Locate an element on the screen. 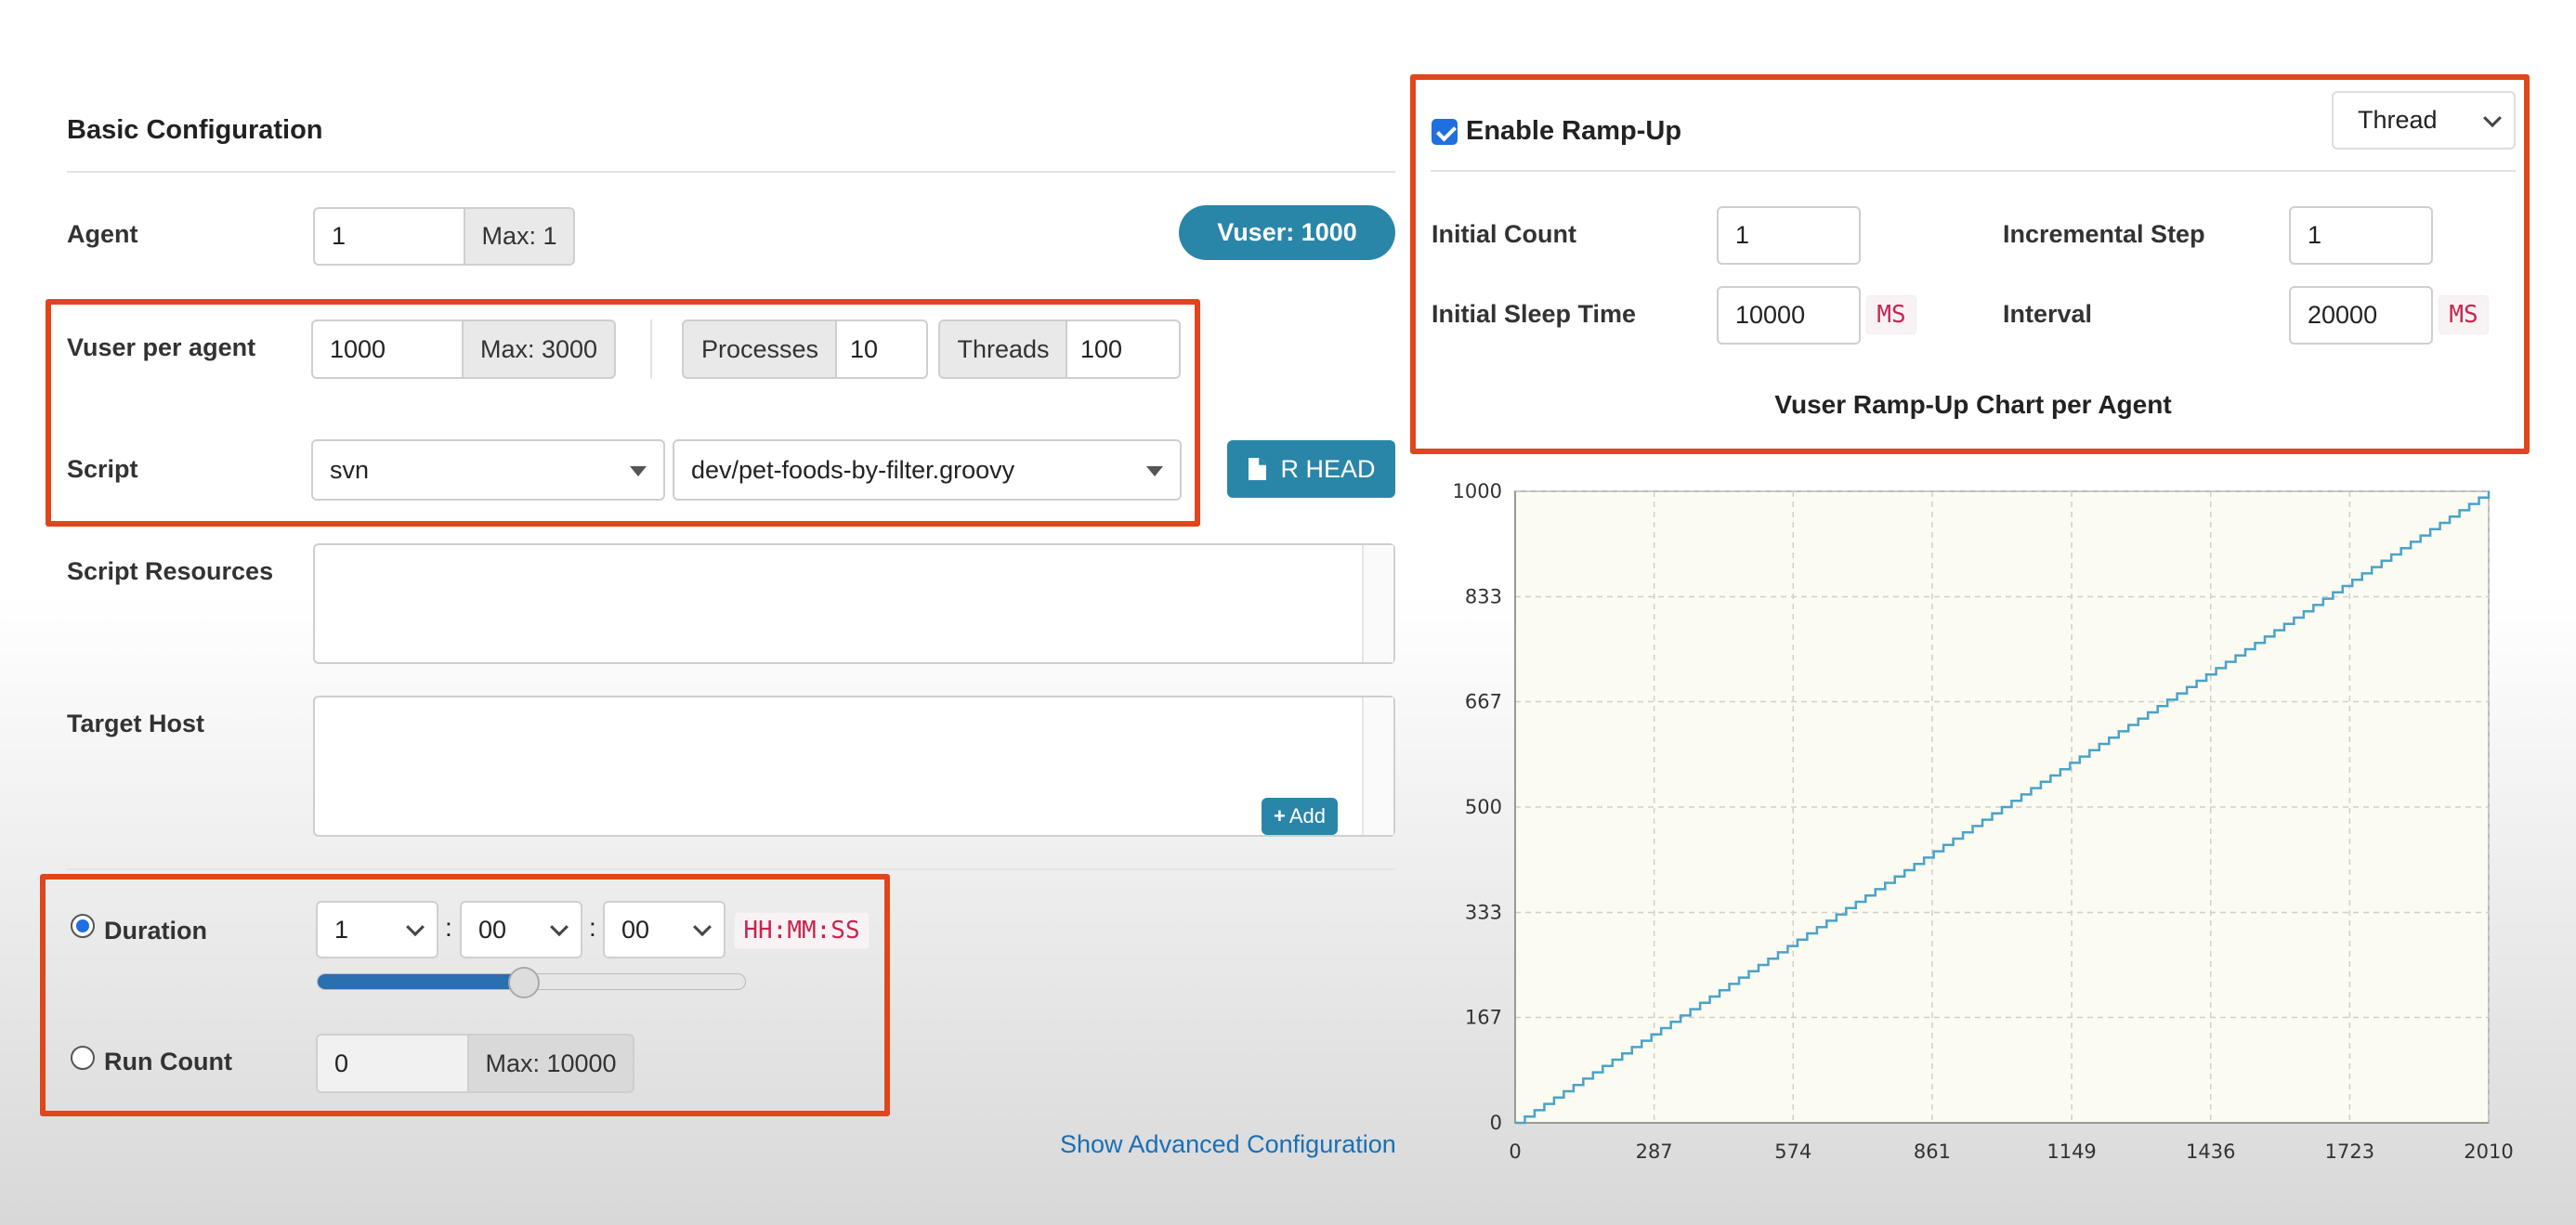  highlight-rampup is located at coordinates (1970, 264).